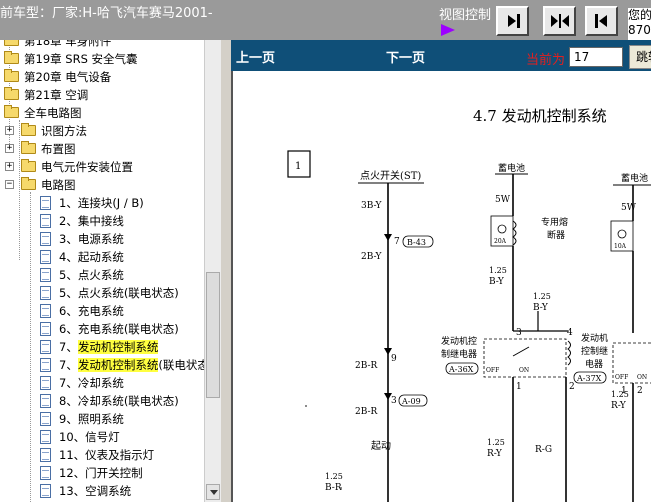 Image resolution: width=651 pixels, height=502 pixels. Describe the element at coordinates (594, 351) in the screenshot. I see `relay-2-label-2: 控制继` at that location.